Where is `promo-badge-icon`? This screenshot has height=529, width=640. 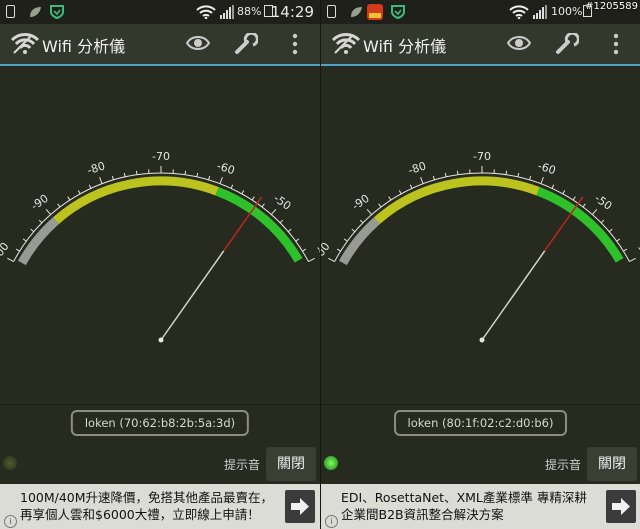 promo-badge-icon is located at coordinates (375, 12).